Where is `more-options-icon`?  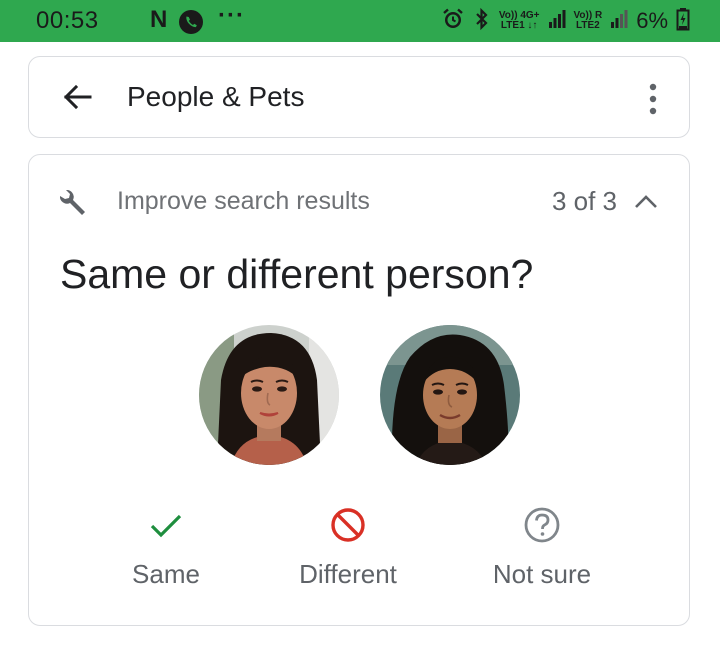 more-options-icon is located at coordinates (653, 99).